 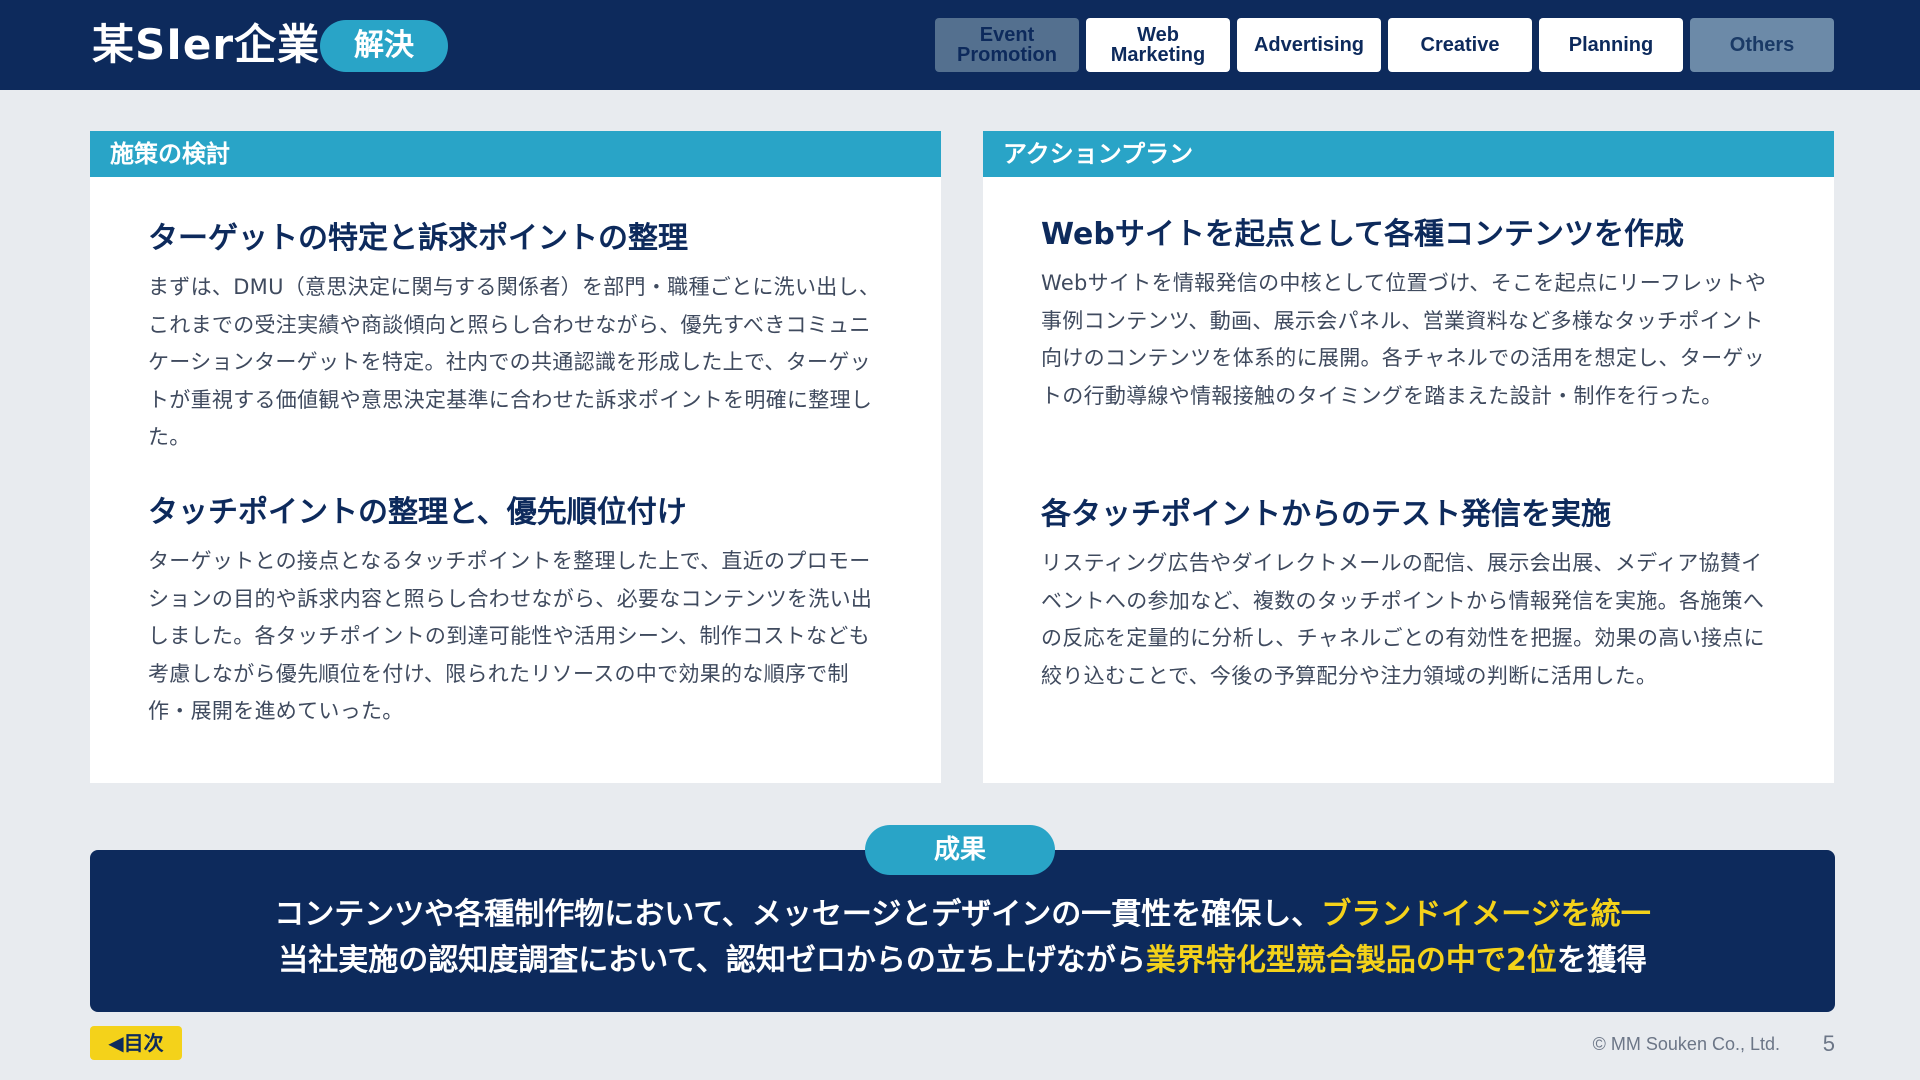 I want to click on result-line-2-suffix: を獲得, so click(x=1601, y=960).